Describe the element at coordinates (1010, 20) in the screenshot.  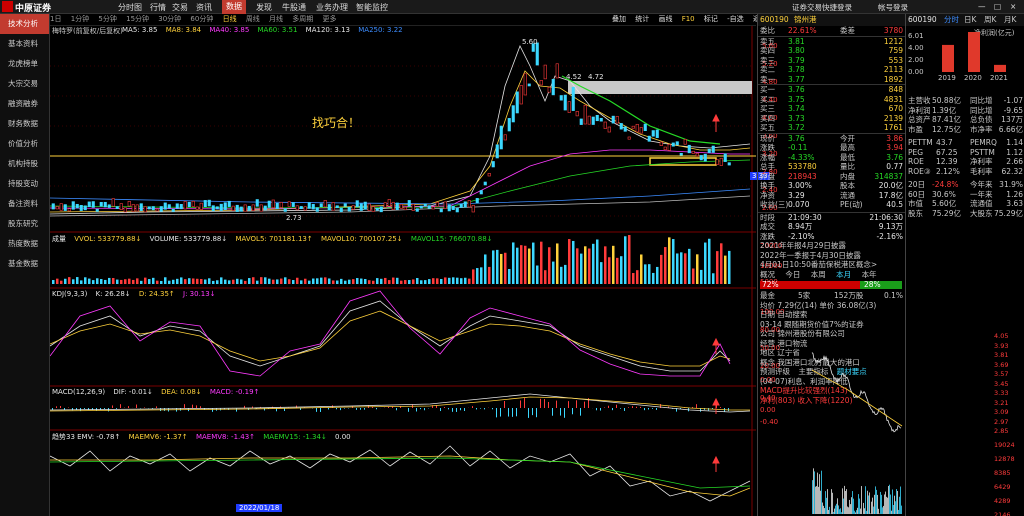
I see `profile-tab-3: 月K` at that location.